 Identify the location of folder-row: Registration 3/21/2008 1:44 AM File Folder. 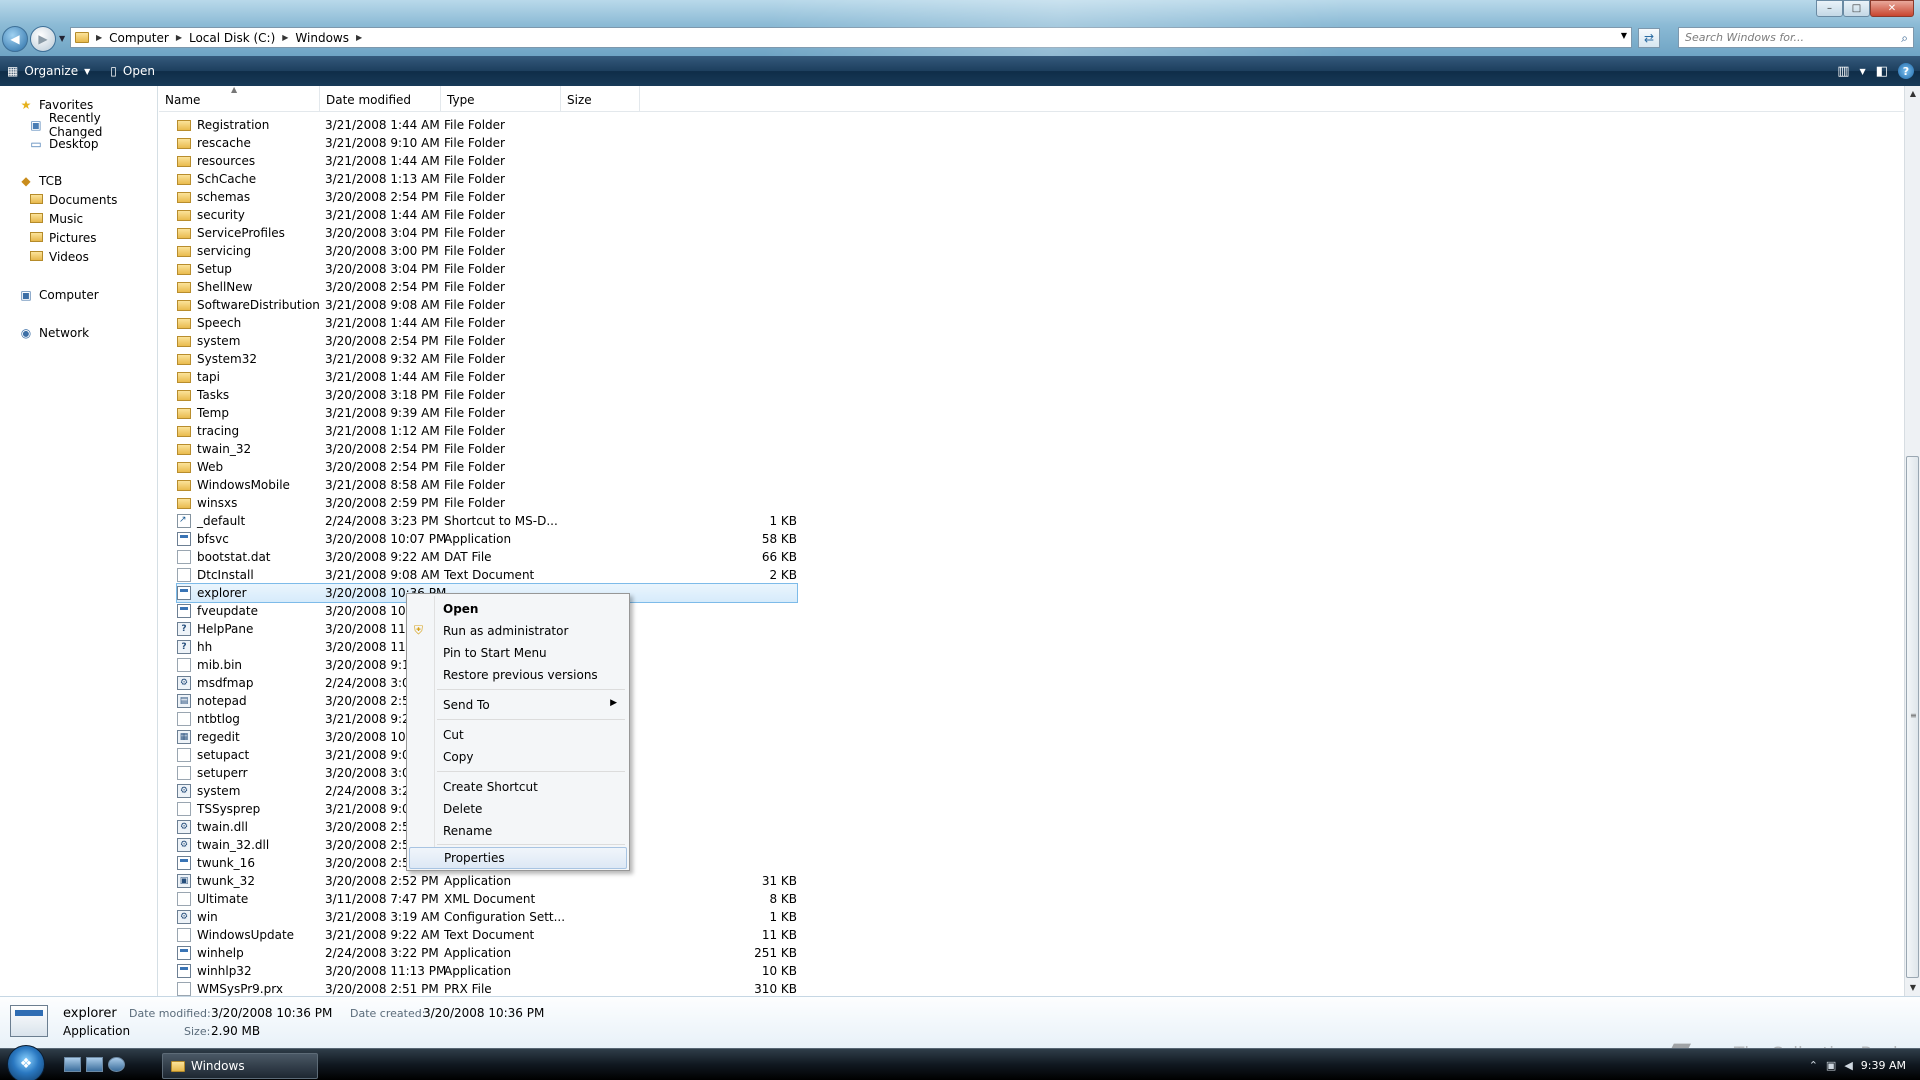
(487, 125).